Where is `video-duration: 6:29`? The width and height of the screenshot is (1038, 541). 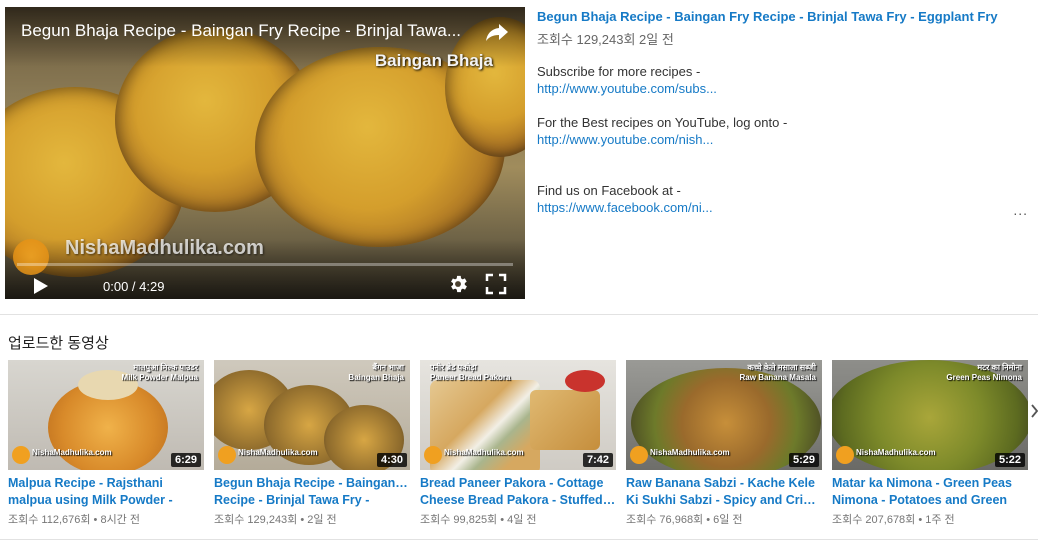
video-duration: 6:29 is located at coordinates (185, 460).